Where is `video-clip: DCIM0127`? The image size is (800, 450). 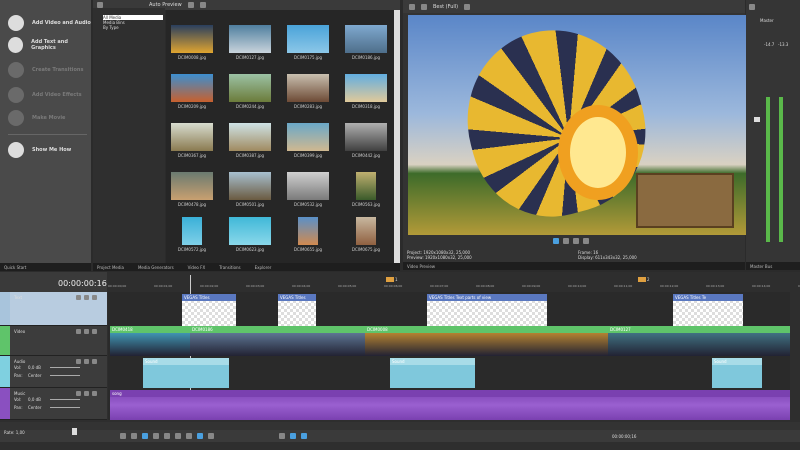 video-clip: DCIM0127 is located at coordinates (699, 341).